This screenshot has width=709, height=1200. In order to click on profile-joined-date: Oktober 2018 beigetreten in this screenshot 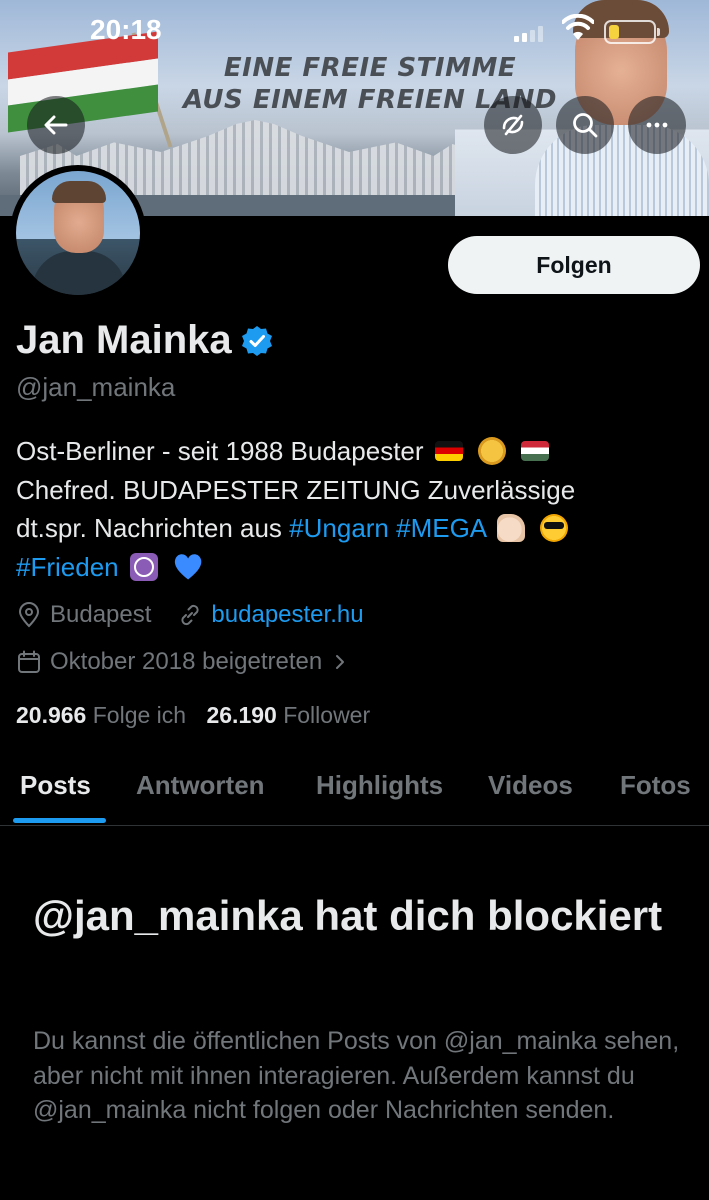, I will do `click(186, 661)`.